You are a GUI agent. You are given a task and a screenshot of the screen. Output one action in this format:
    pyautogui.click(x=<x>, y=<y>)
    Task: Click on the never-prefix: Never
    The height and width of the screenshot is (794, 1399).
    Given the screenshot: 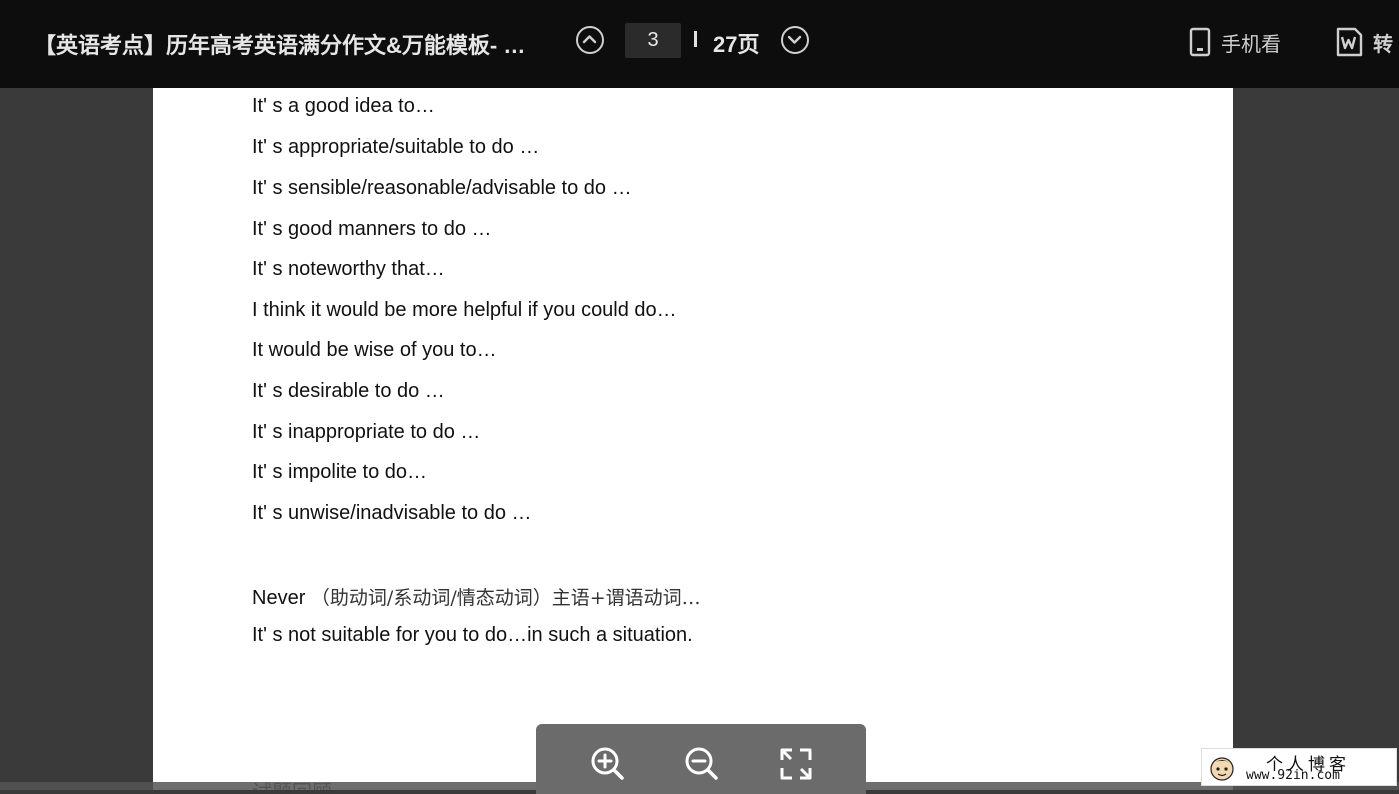 What is the action you would take?
    pyautogui.click(x=279, y=598)
    